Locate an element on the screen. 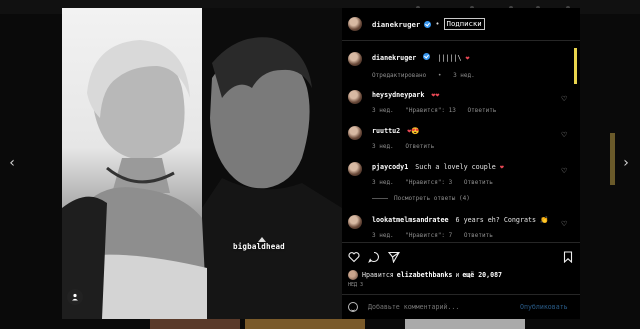 The width and height of the screenshot is (640, 329). following-button: Подписки is located at coordinates (464, 24).